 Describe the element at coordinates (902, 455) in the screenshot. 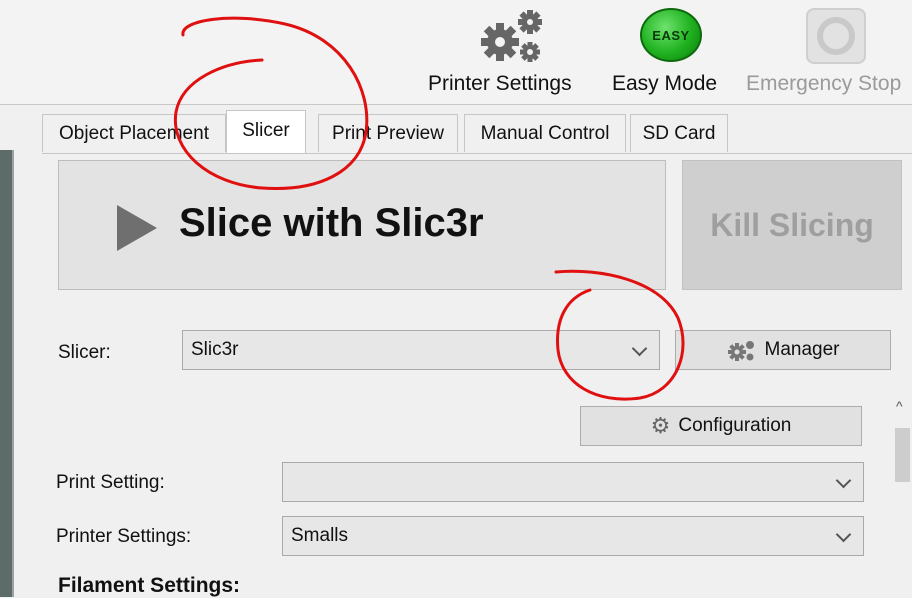

I see `scrollbar-thumb` at that location.